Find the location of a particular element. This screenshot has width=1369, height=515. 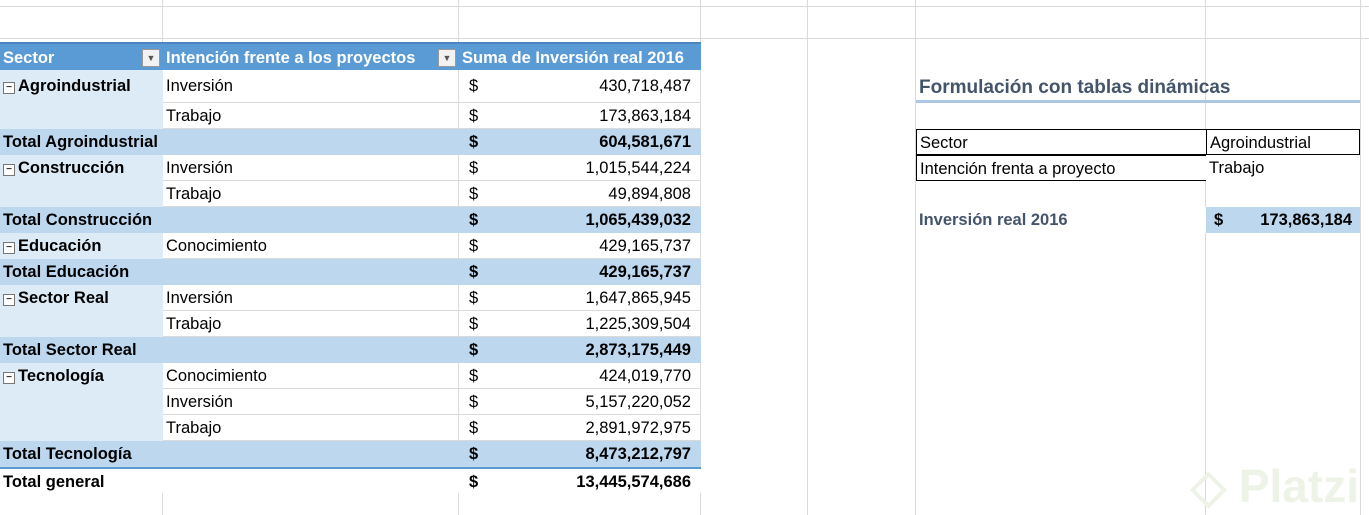

row-value: $2,891,972,975 is located at coordinates (580, 428).